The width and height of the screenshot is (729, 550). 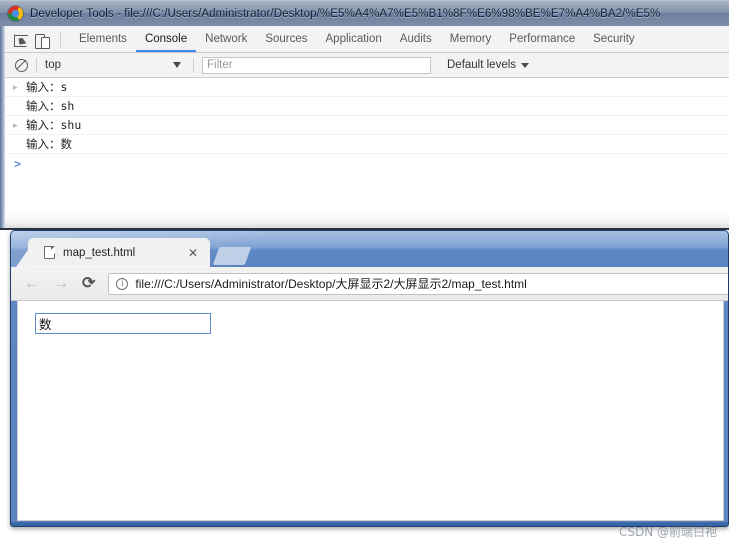 I want to click on console-message-text: 输入：数, so click(x=49, y=144).